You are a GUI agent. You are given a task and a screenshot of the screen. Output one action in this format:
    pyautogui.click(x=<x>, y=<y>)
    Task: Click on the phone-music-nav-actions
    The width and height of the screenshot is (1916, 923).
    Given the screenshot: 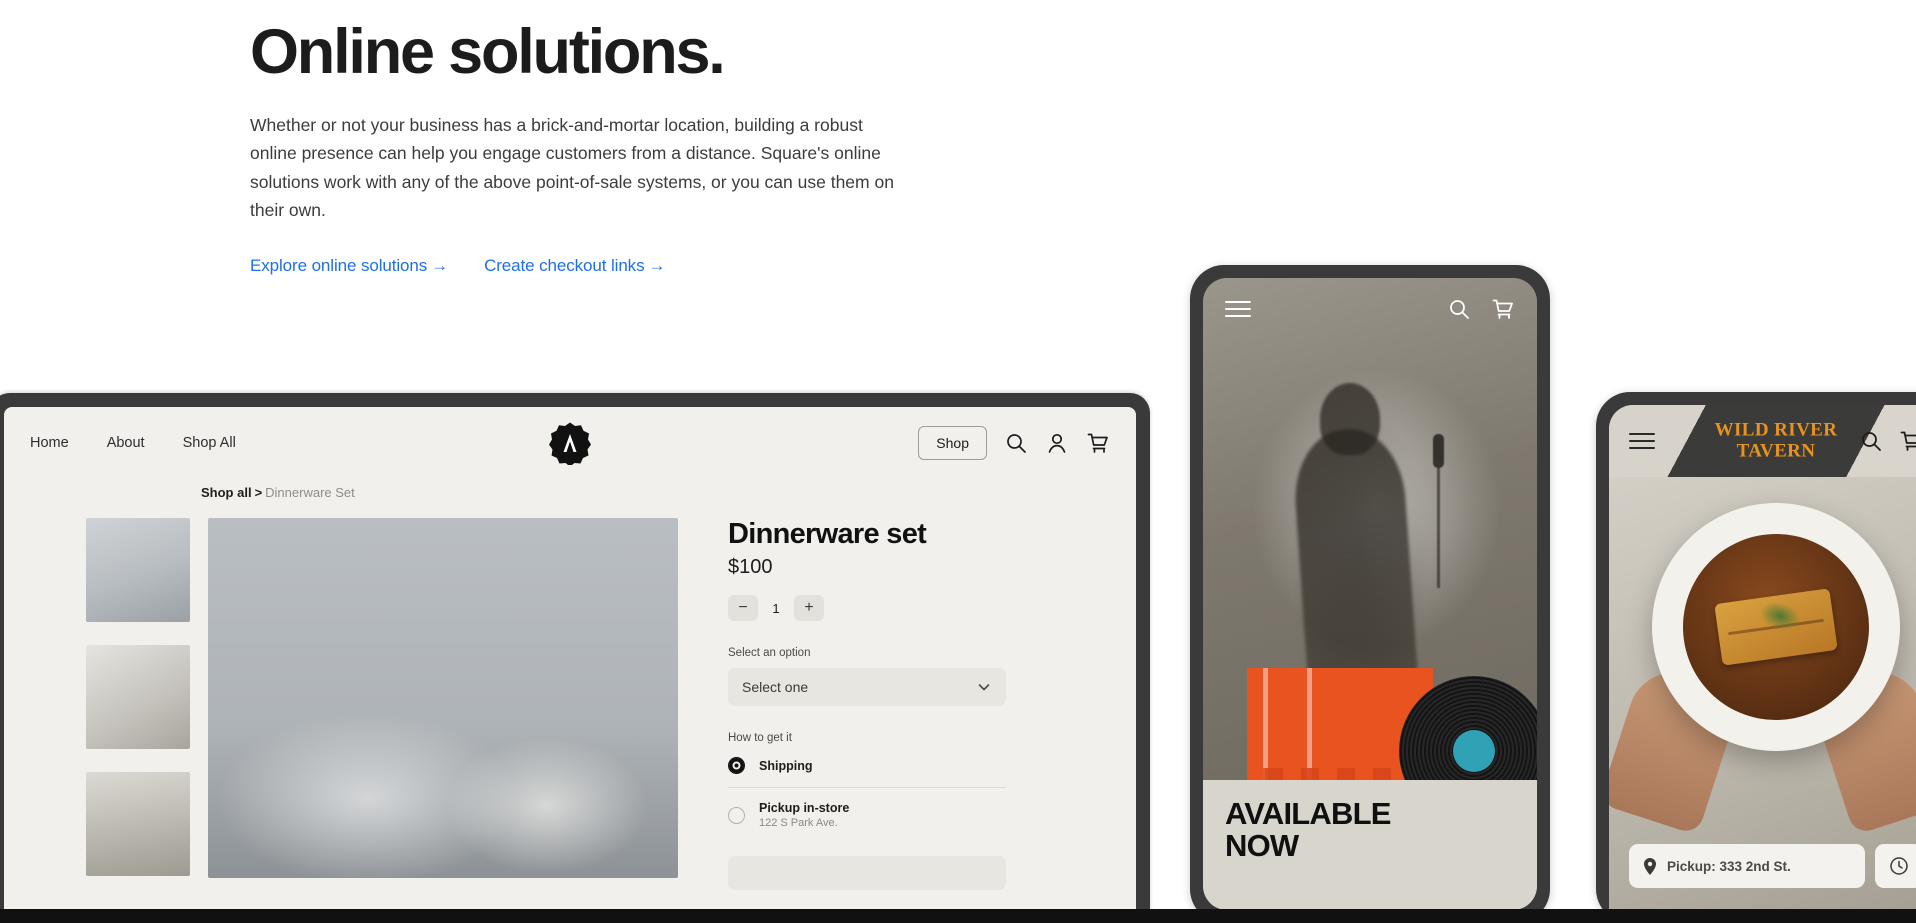 What is the action you would take?
    pyautogui.click(x=1481, y=309)
    